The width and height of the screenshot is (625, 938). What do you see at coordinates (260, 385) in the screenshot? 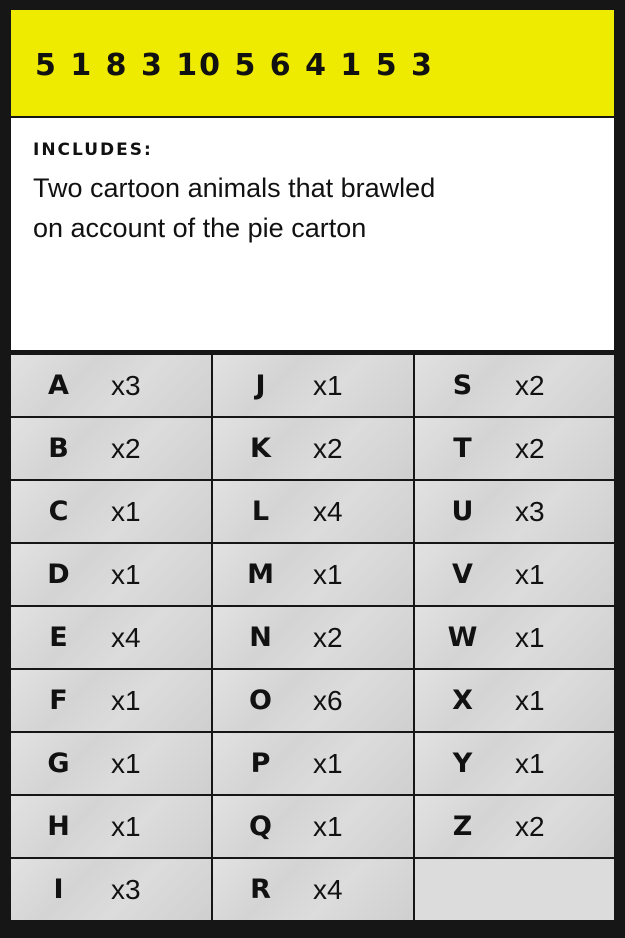
I see `letter-label: J` at bounding box center [260, 385].